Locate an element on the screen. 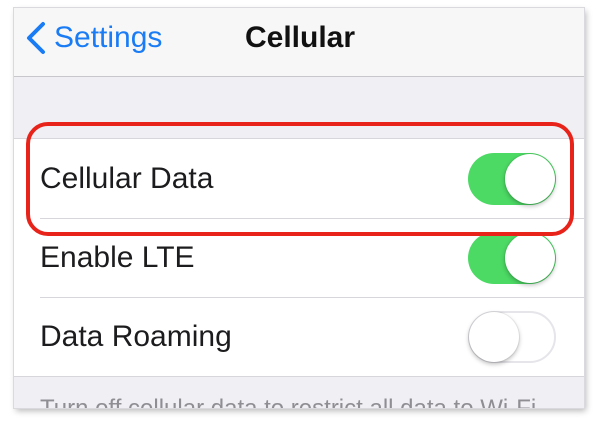  page-title-text: Cellular is located at coordinates (300, 37).